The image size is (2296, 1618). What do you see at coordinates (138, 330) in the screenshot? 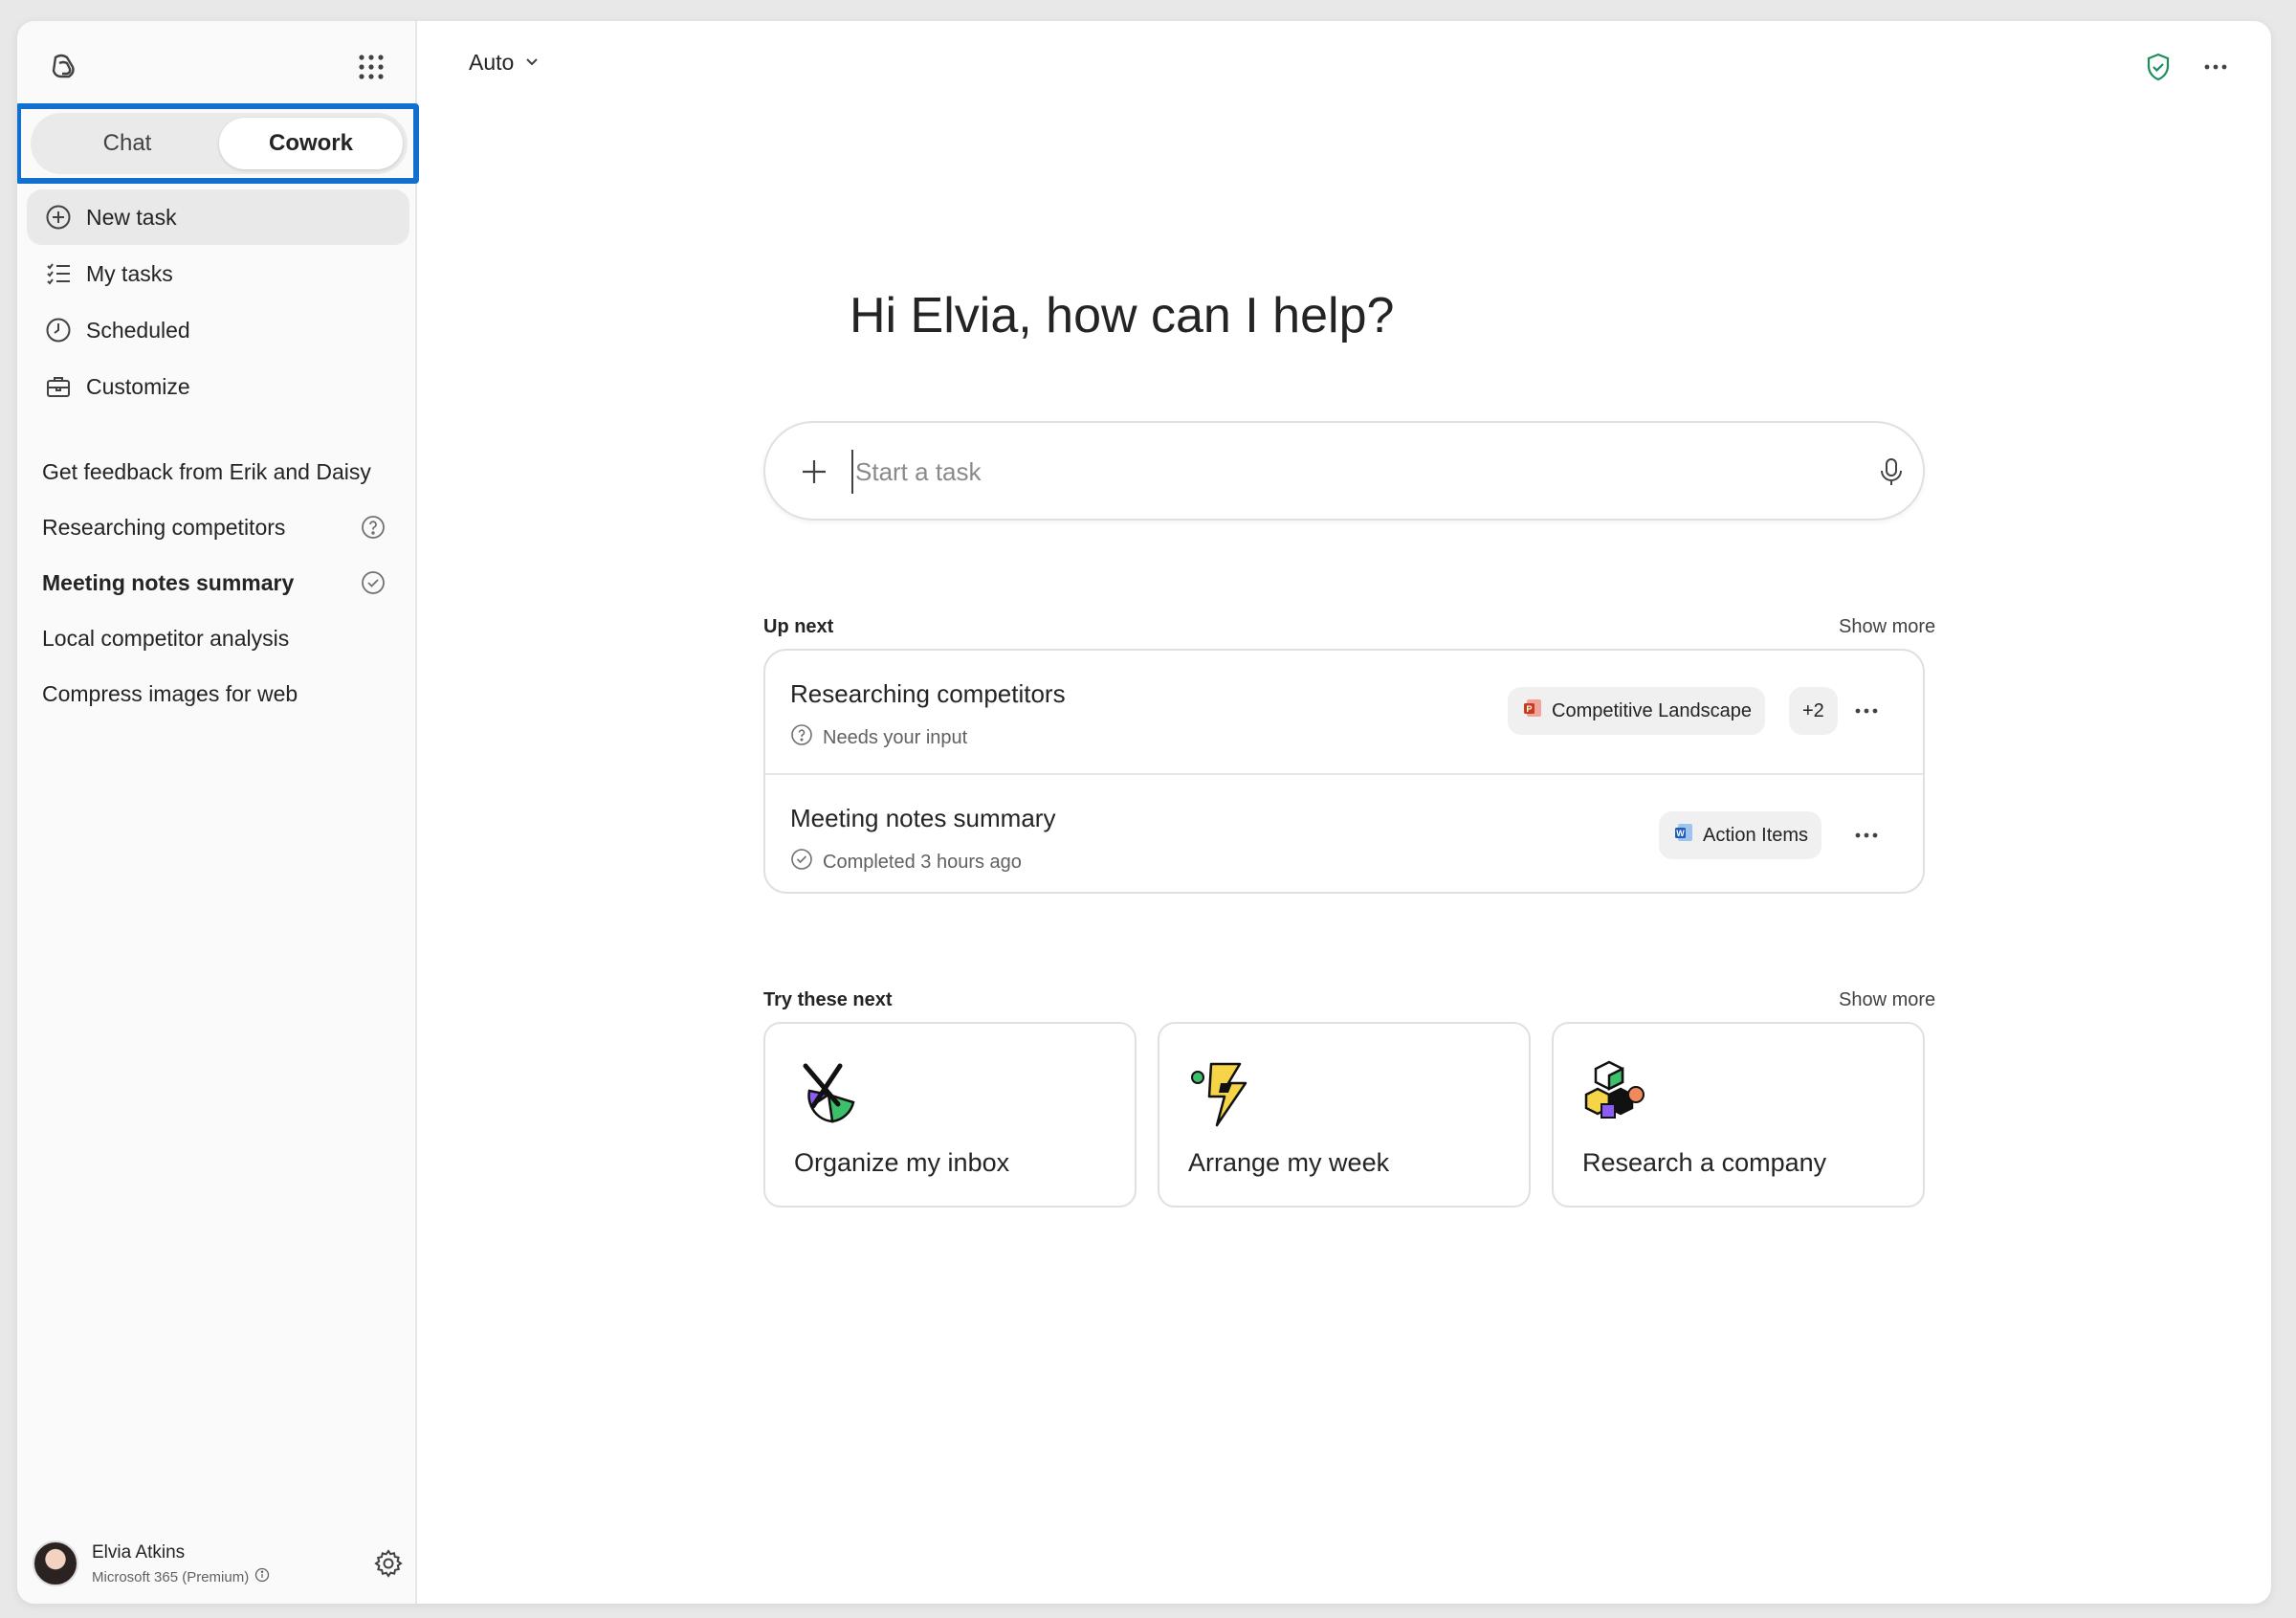
I see `nav-item-label: Scheduled` at bounding box center [138, 330].